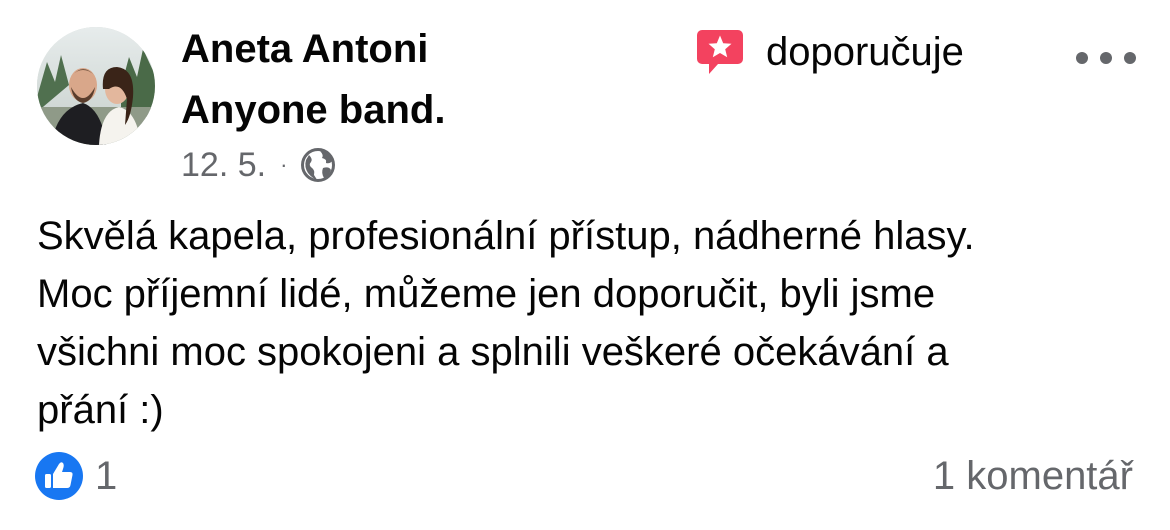 The image size is (1170, 530). I want to click on globe-icon, so click(318, 165).